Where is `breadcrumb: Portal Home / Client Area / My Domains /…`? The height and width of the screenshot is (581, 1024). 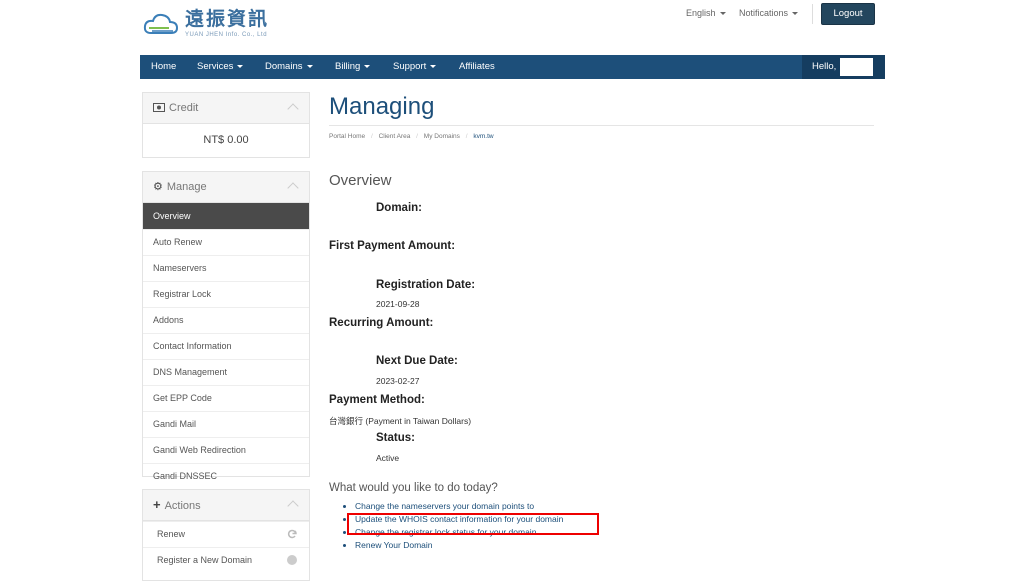
breadcrumb: Portal Home / Client Area / My Domains /… is located at coordinates (411, 136).